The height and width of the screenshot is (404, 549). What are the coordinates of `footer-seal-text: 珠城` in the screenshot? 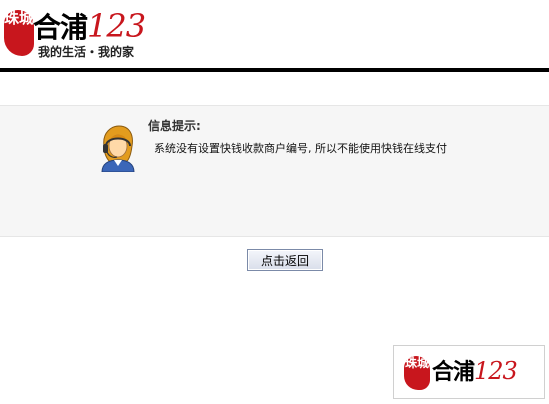 It's located at (416, 363).